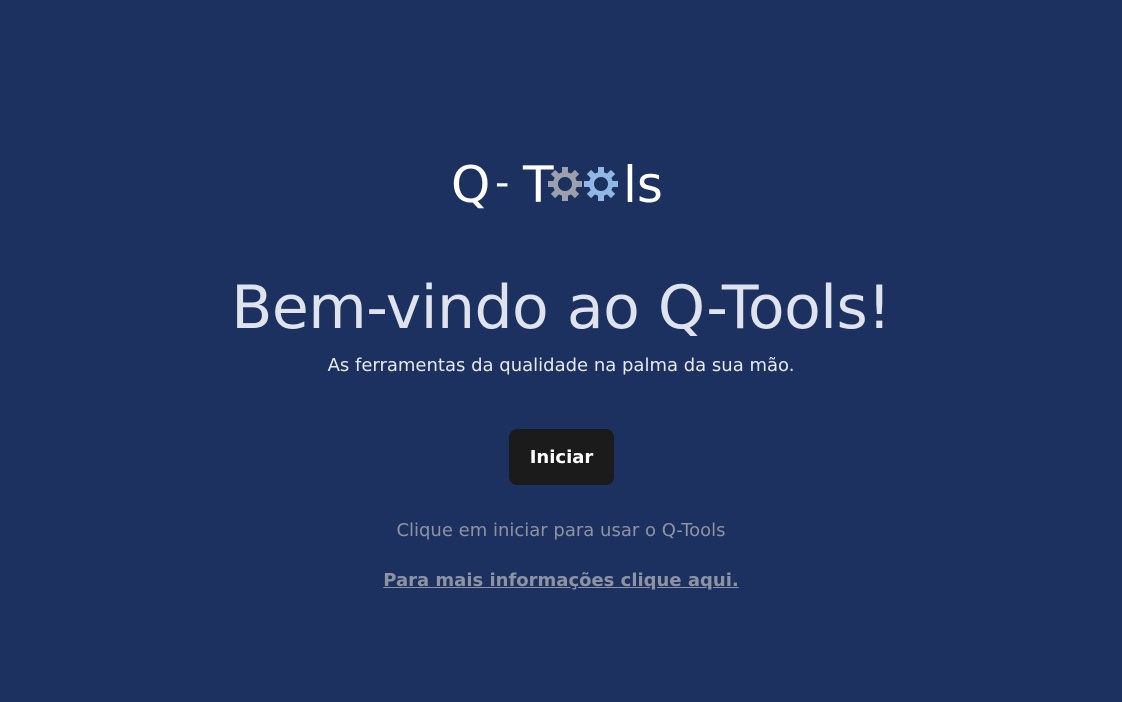 The image size is (1122, 702). I want to click on start-button: Iniciar, so click(561, 457).